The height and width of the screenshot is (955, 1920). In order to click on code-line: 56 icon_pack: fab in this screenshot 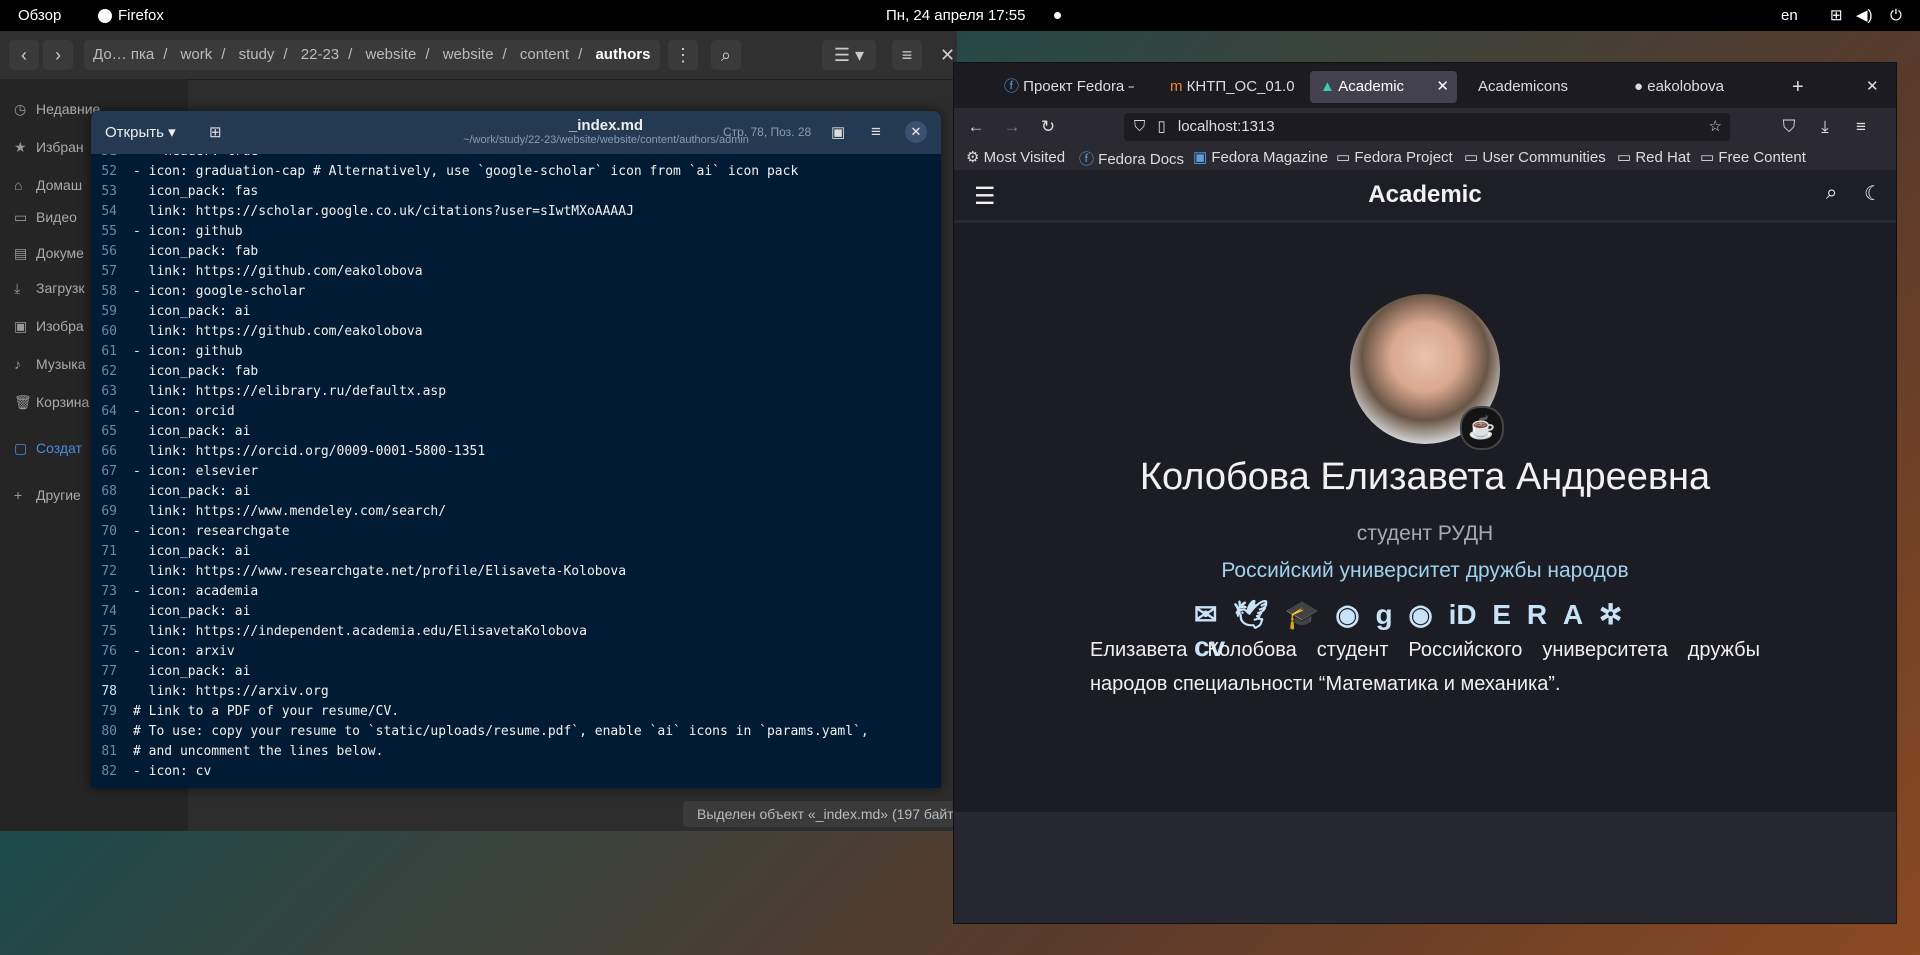, I will do `click(516, 252)`.